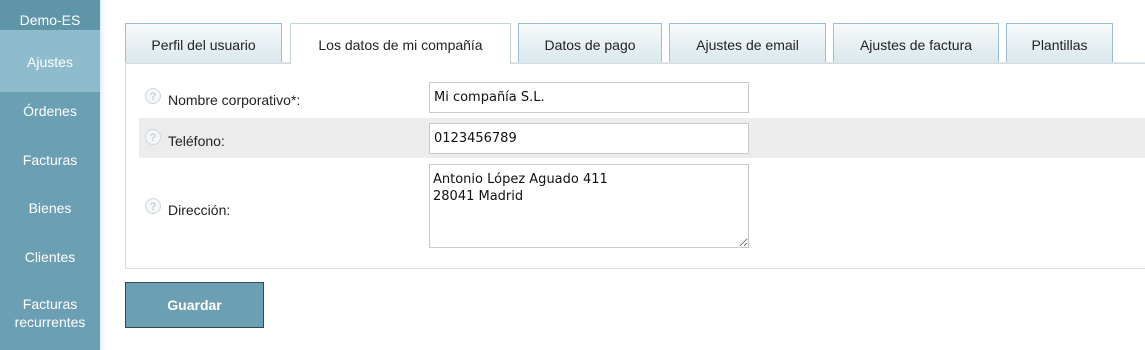 The height and width of the screenshot is (350, 1145). What do you see at coordinates (50, 257) in the screenshot?
I see `sidebar-item-clientes: Clientes` at bounding box center [50, 257].